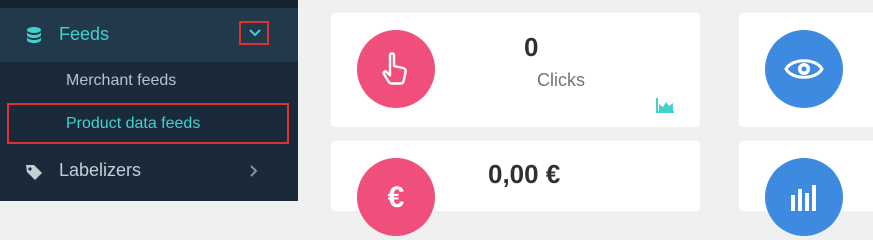 The width and height of the screenshot is (873, 240). I want to click on eye-icon, so click(804, 69).